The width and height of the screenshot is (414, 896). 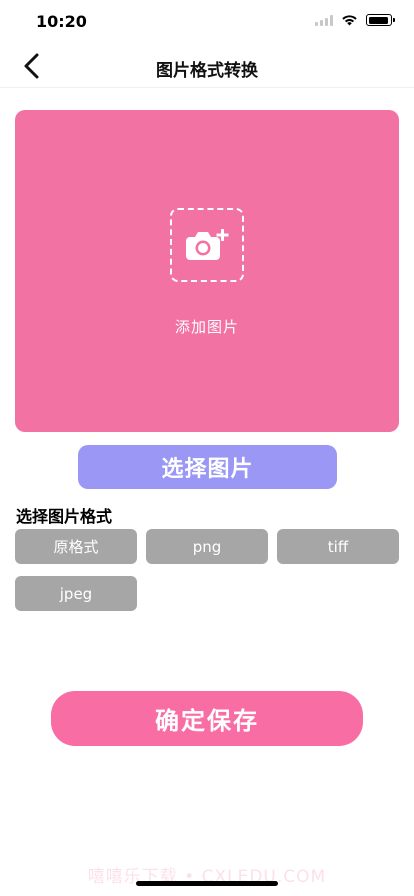 What do you see at coordinates (61, 21) in the screenshot?
I see `status-time: 10:20` at bounding box center [61, 21].